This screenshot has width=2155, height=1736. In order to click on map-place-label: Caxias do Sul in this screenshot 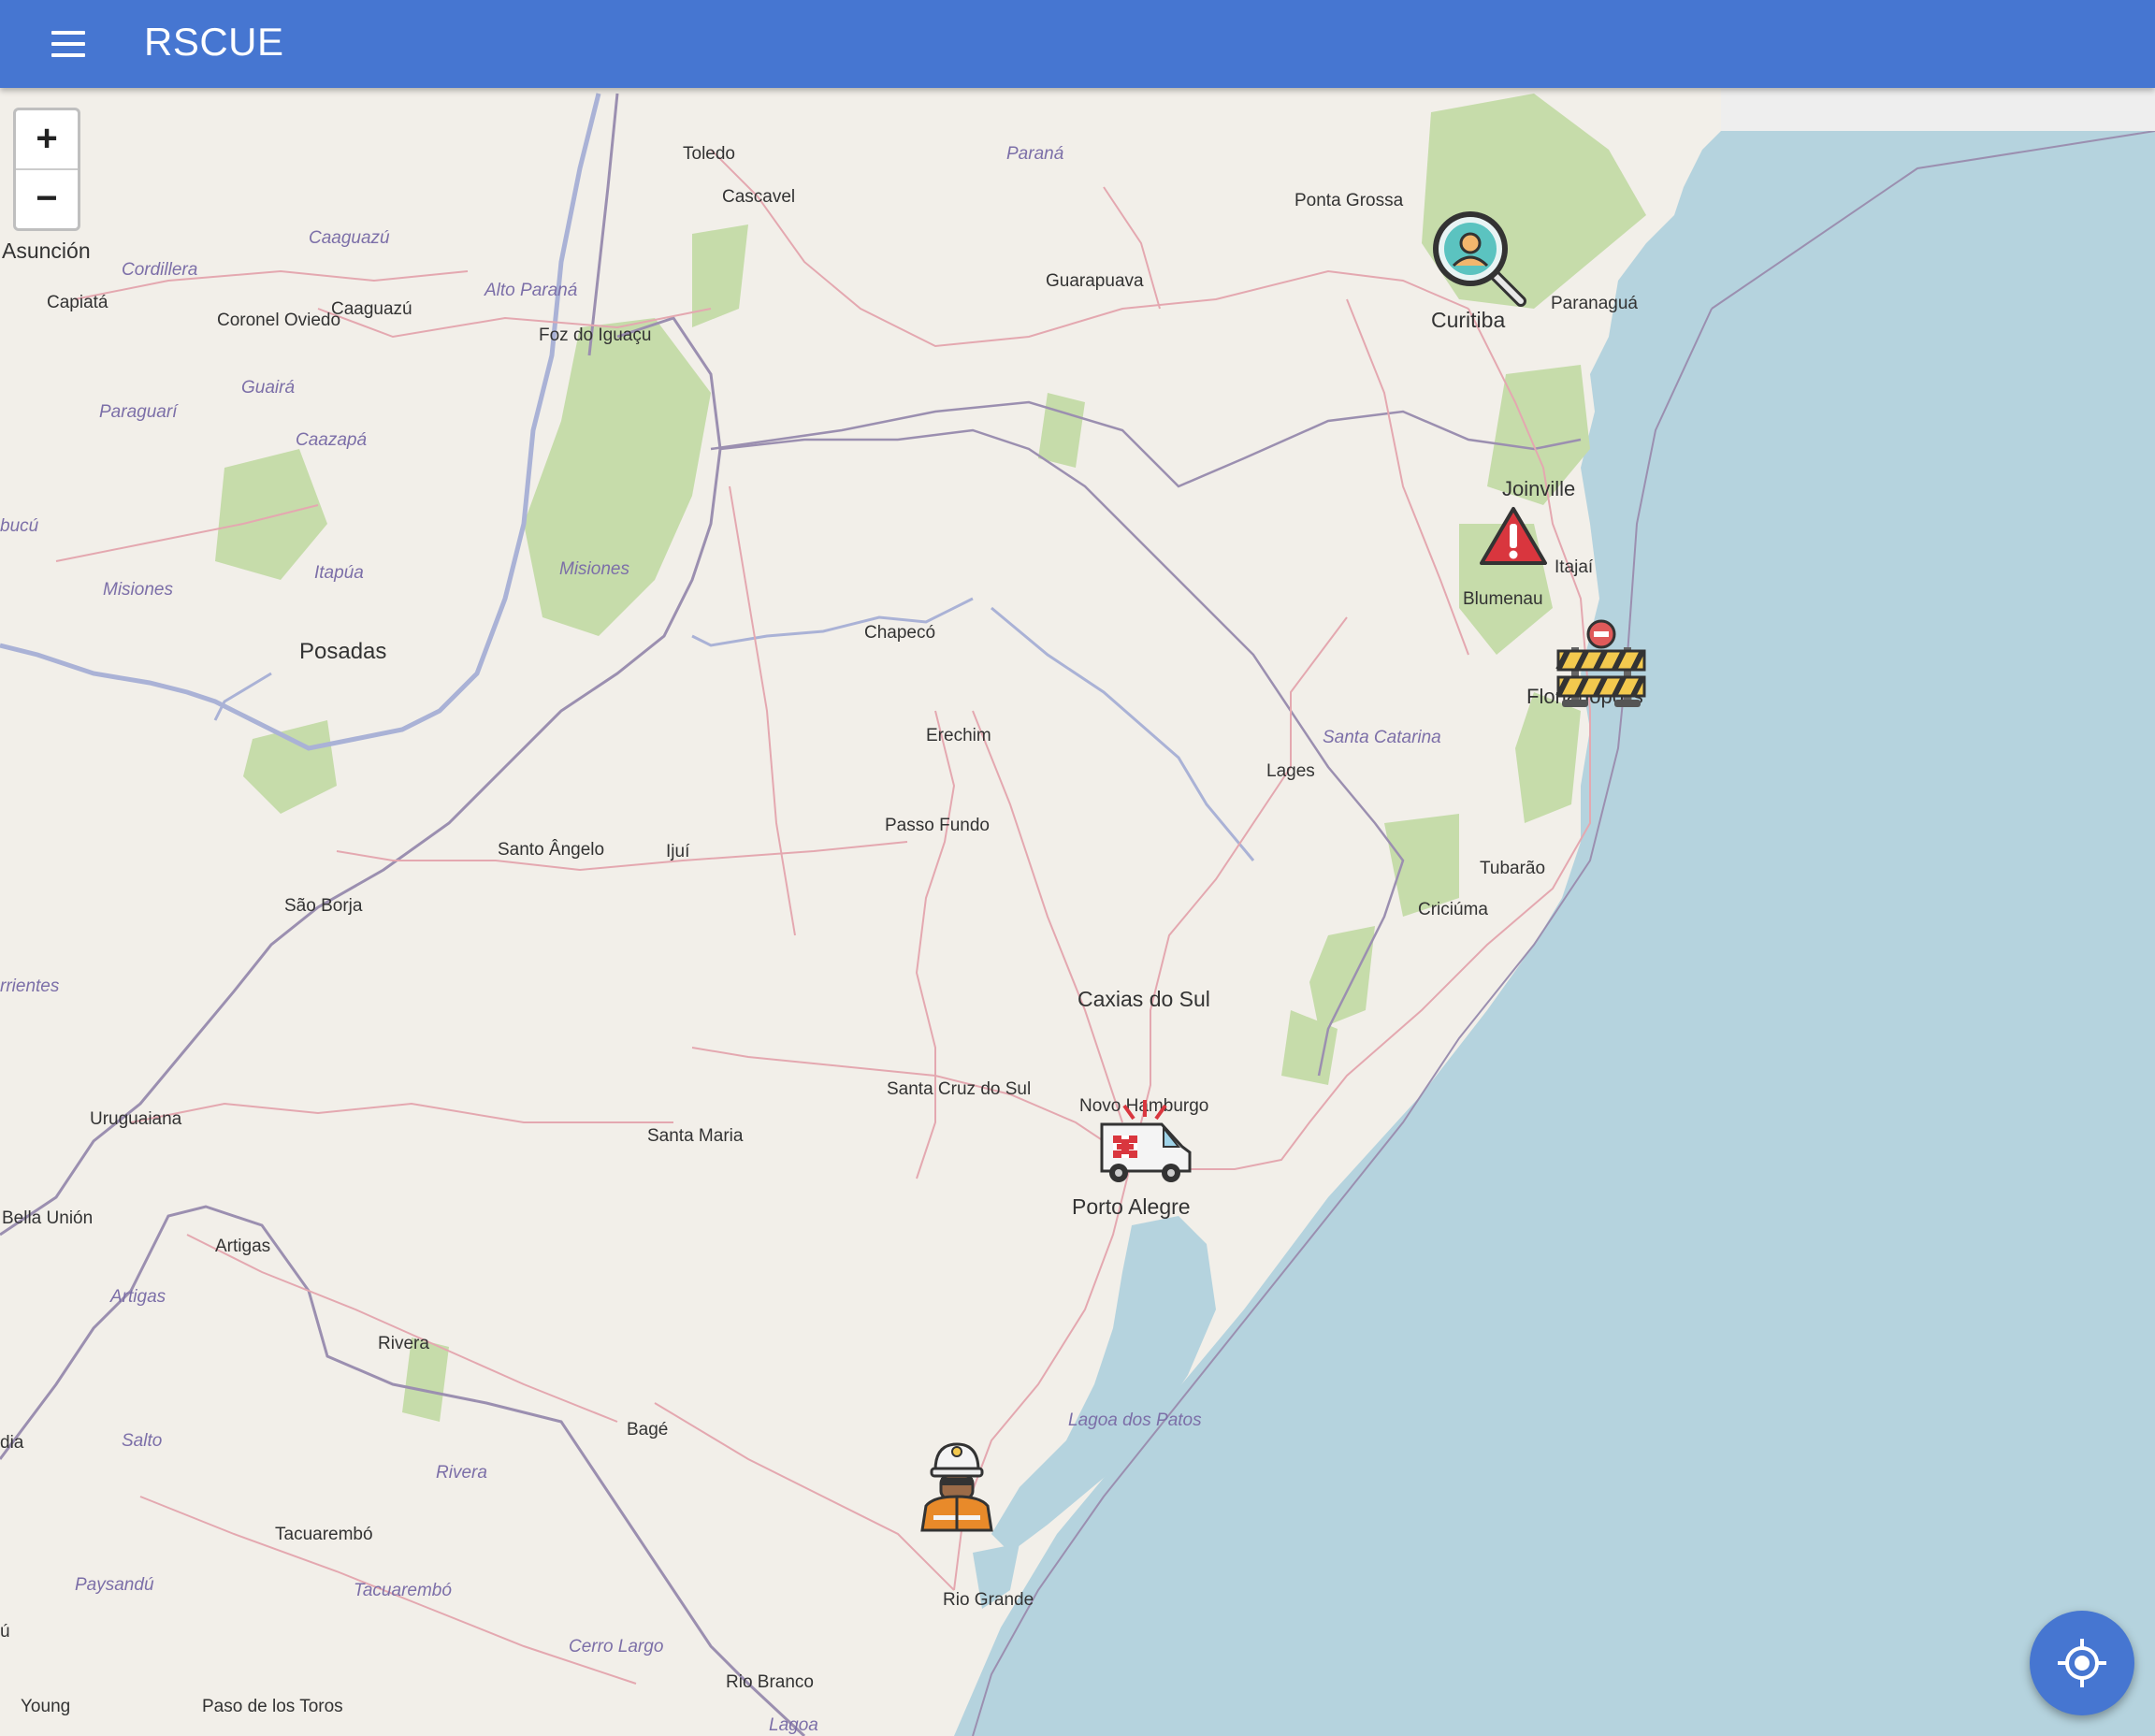, I will do `click(1144, 999)`.